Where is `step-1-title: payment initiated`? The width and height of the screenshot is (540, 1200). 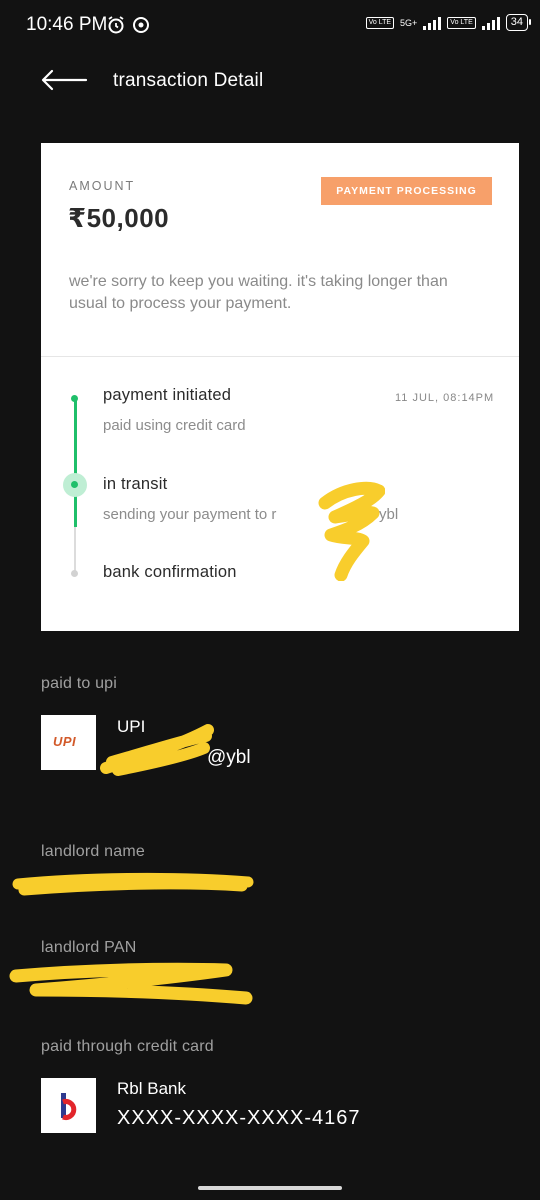
step-1-title: payment initiated is located at coordinates (167, 395).